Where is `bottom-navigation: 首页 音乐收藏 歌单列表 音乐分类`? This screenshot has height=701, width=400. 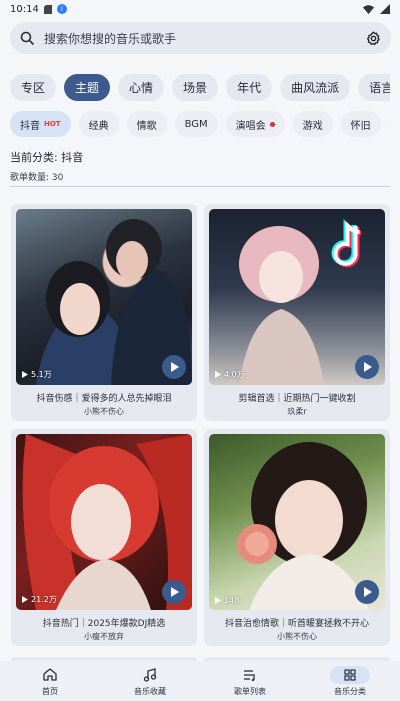 bottom-navigation: 首页 音乐收藏 歌单列表 音乐分类 is located at coordinates (200, 681).